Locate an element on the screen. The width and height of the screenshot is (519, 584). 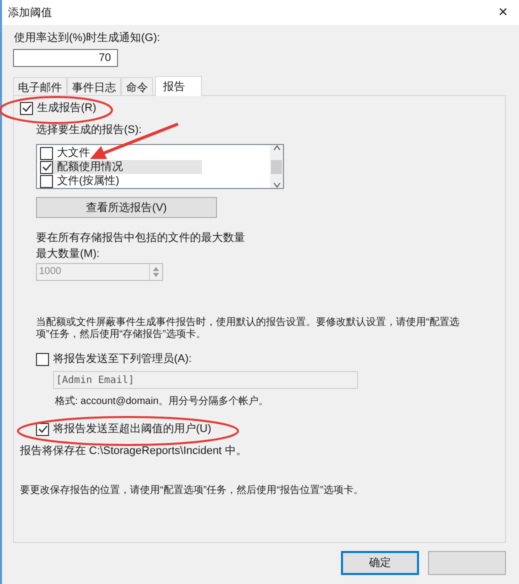
checkbox-label: 生成报告(R) is located at coordinates (66, 108).